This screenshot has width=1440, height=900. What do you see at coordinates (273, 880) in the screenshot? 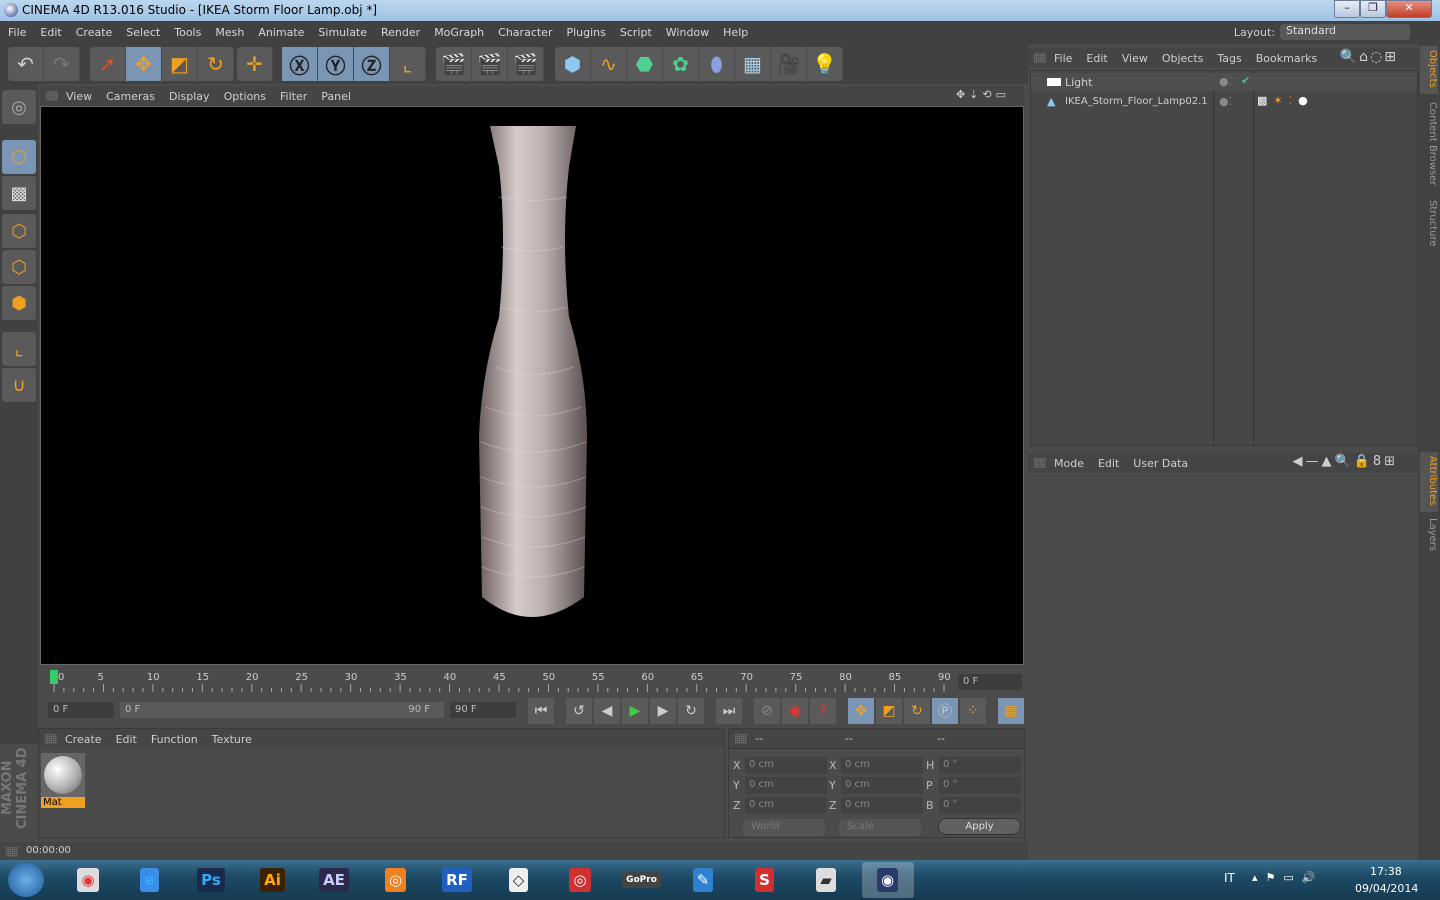
I see `taskbar-app-ai: Ai` at bounding box center [273, 880].